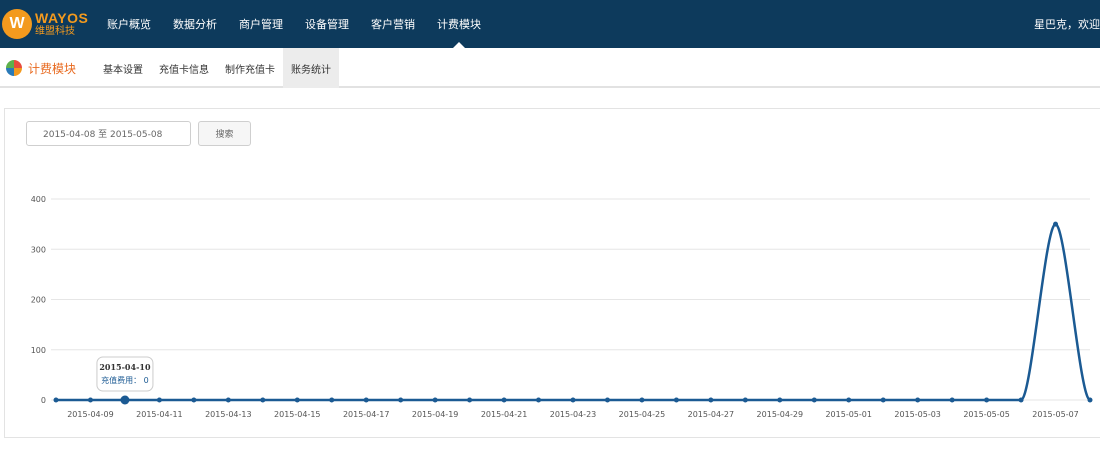  I want to click on x-tick-label: 2015-04-23, so click(573, 414).